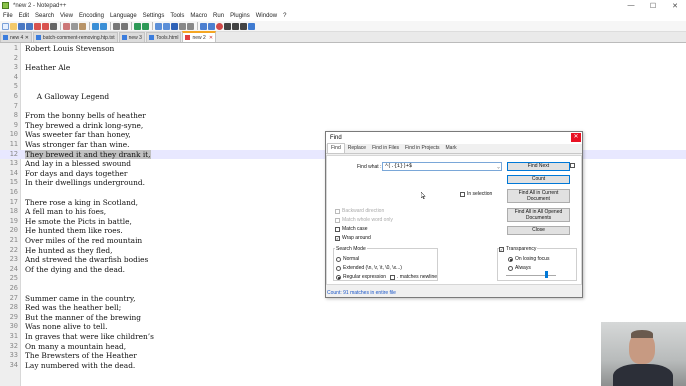 The width and height of the screenshot is (686, 386). I want to click on show-all-chars-icon, so click(182, 26).